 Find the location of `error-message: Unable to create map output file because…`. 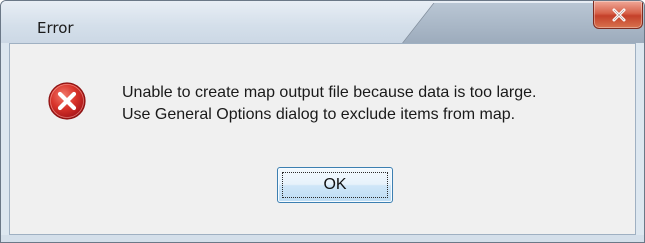

error-message: Unable to create map output file because… is located at coordinates (329, 104).